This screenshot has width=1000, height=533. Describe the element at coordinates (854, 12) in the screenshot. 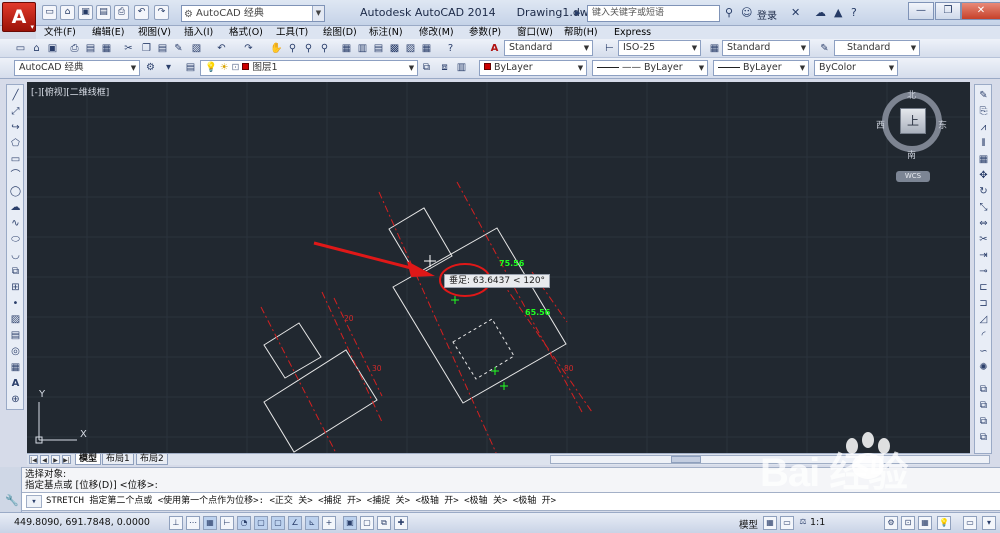

I see `help-icon: ?` at that location.